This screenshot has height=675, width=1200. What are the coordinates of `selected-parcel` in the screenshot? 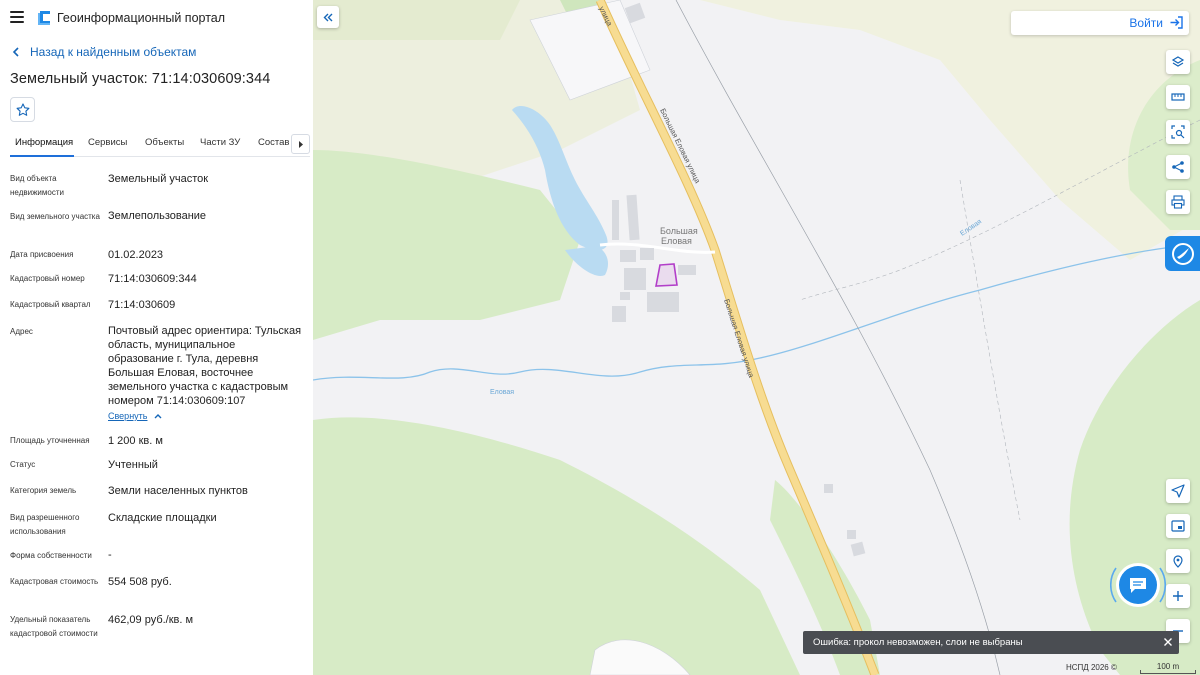 It's located at (666, 275).